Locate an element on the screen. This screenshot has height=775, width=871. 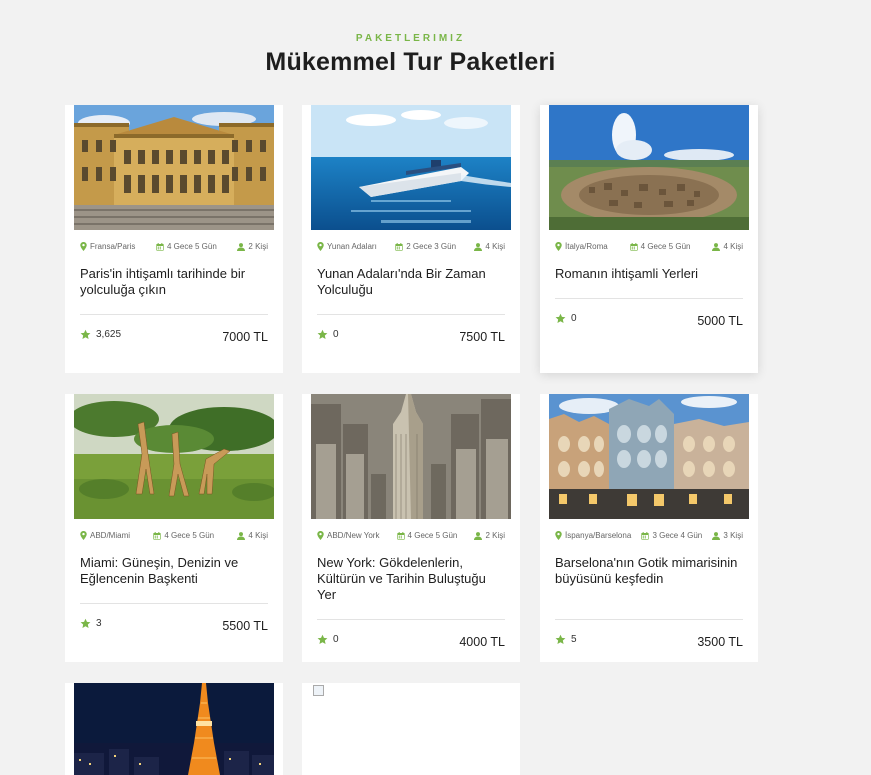
package-meta: Fransa/Paris 4 Gece 5 Gün 2 Kişi is located at coordinates (174, 246).